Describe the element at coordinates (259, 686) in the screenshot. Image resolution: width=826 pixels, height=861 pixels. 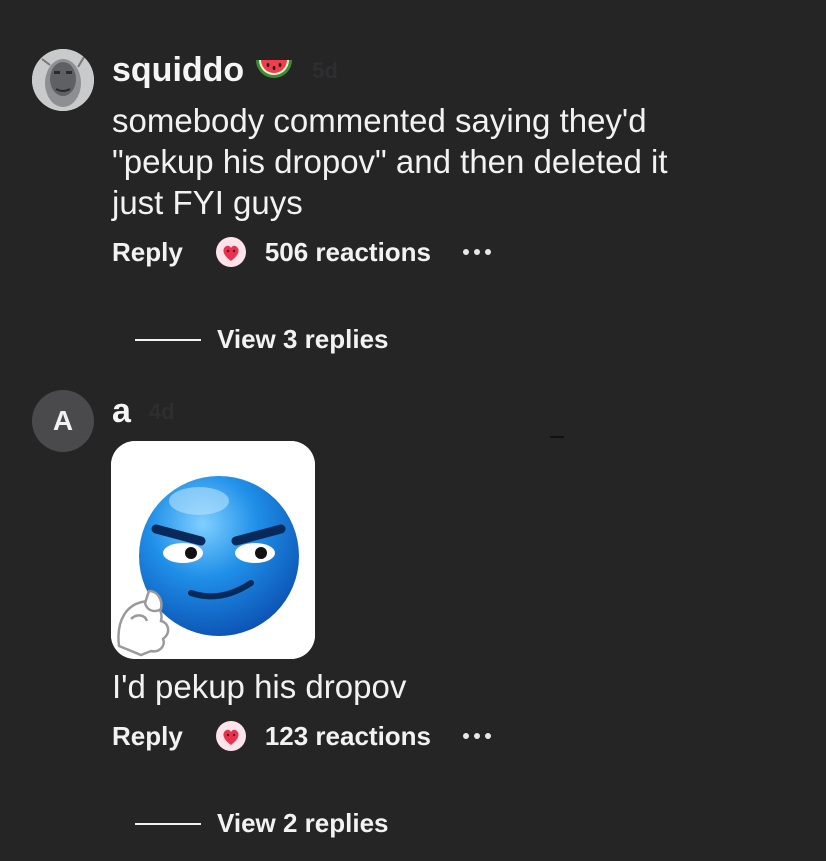
I see `comment-text: I'd pekup his dropov` at that location.